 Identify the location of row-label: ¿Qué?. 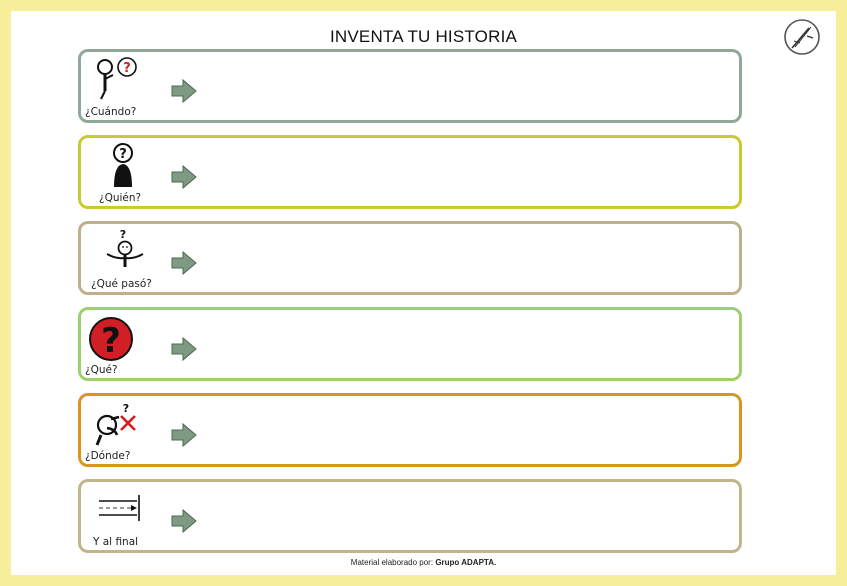
(101, 370).